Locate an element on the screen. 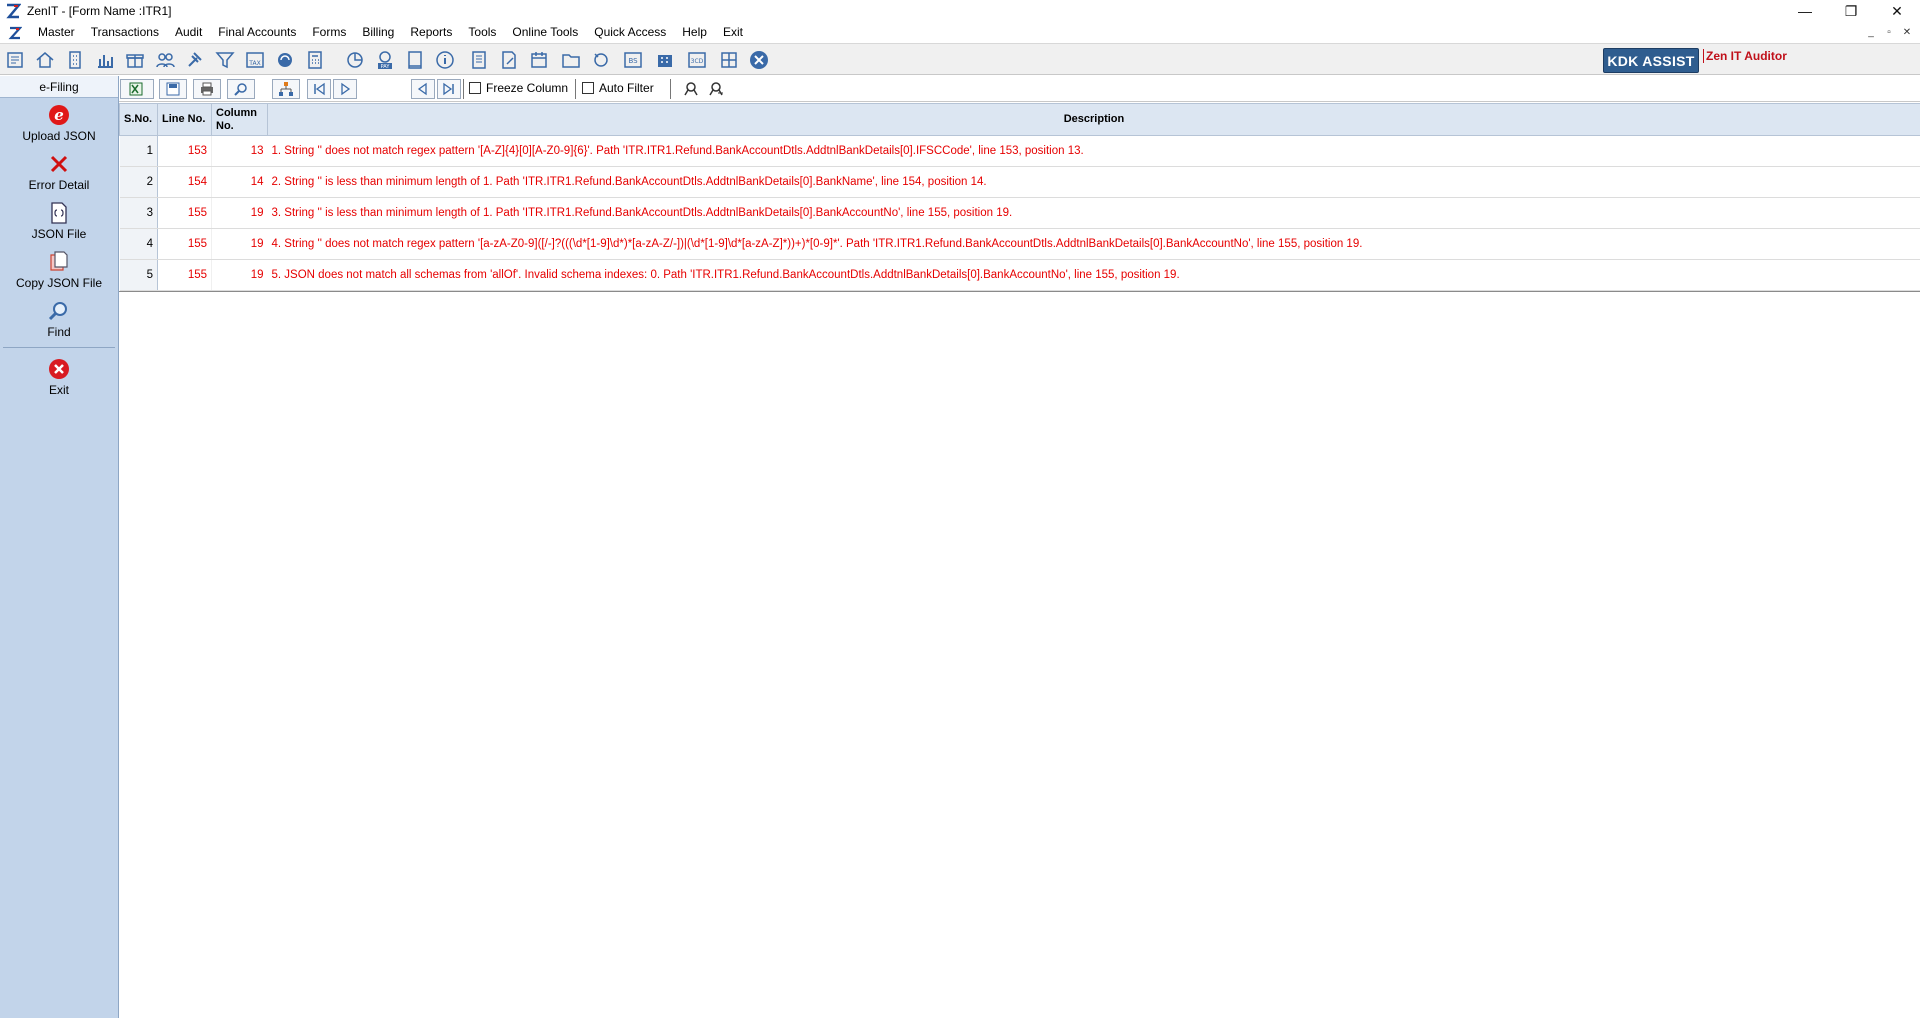  sidebar-item-upload-json: e Upload JSON is located at coordinates (59, 122).